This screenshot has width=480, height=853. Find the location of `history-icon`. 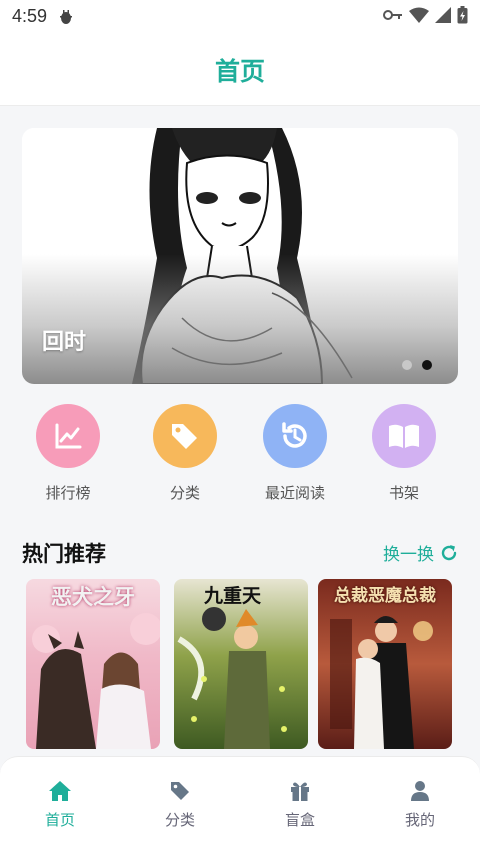

history-icon is located at coordinates (294, 435).